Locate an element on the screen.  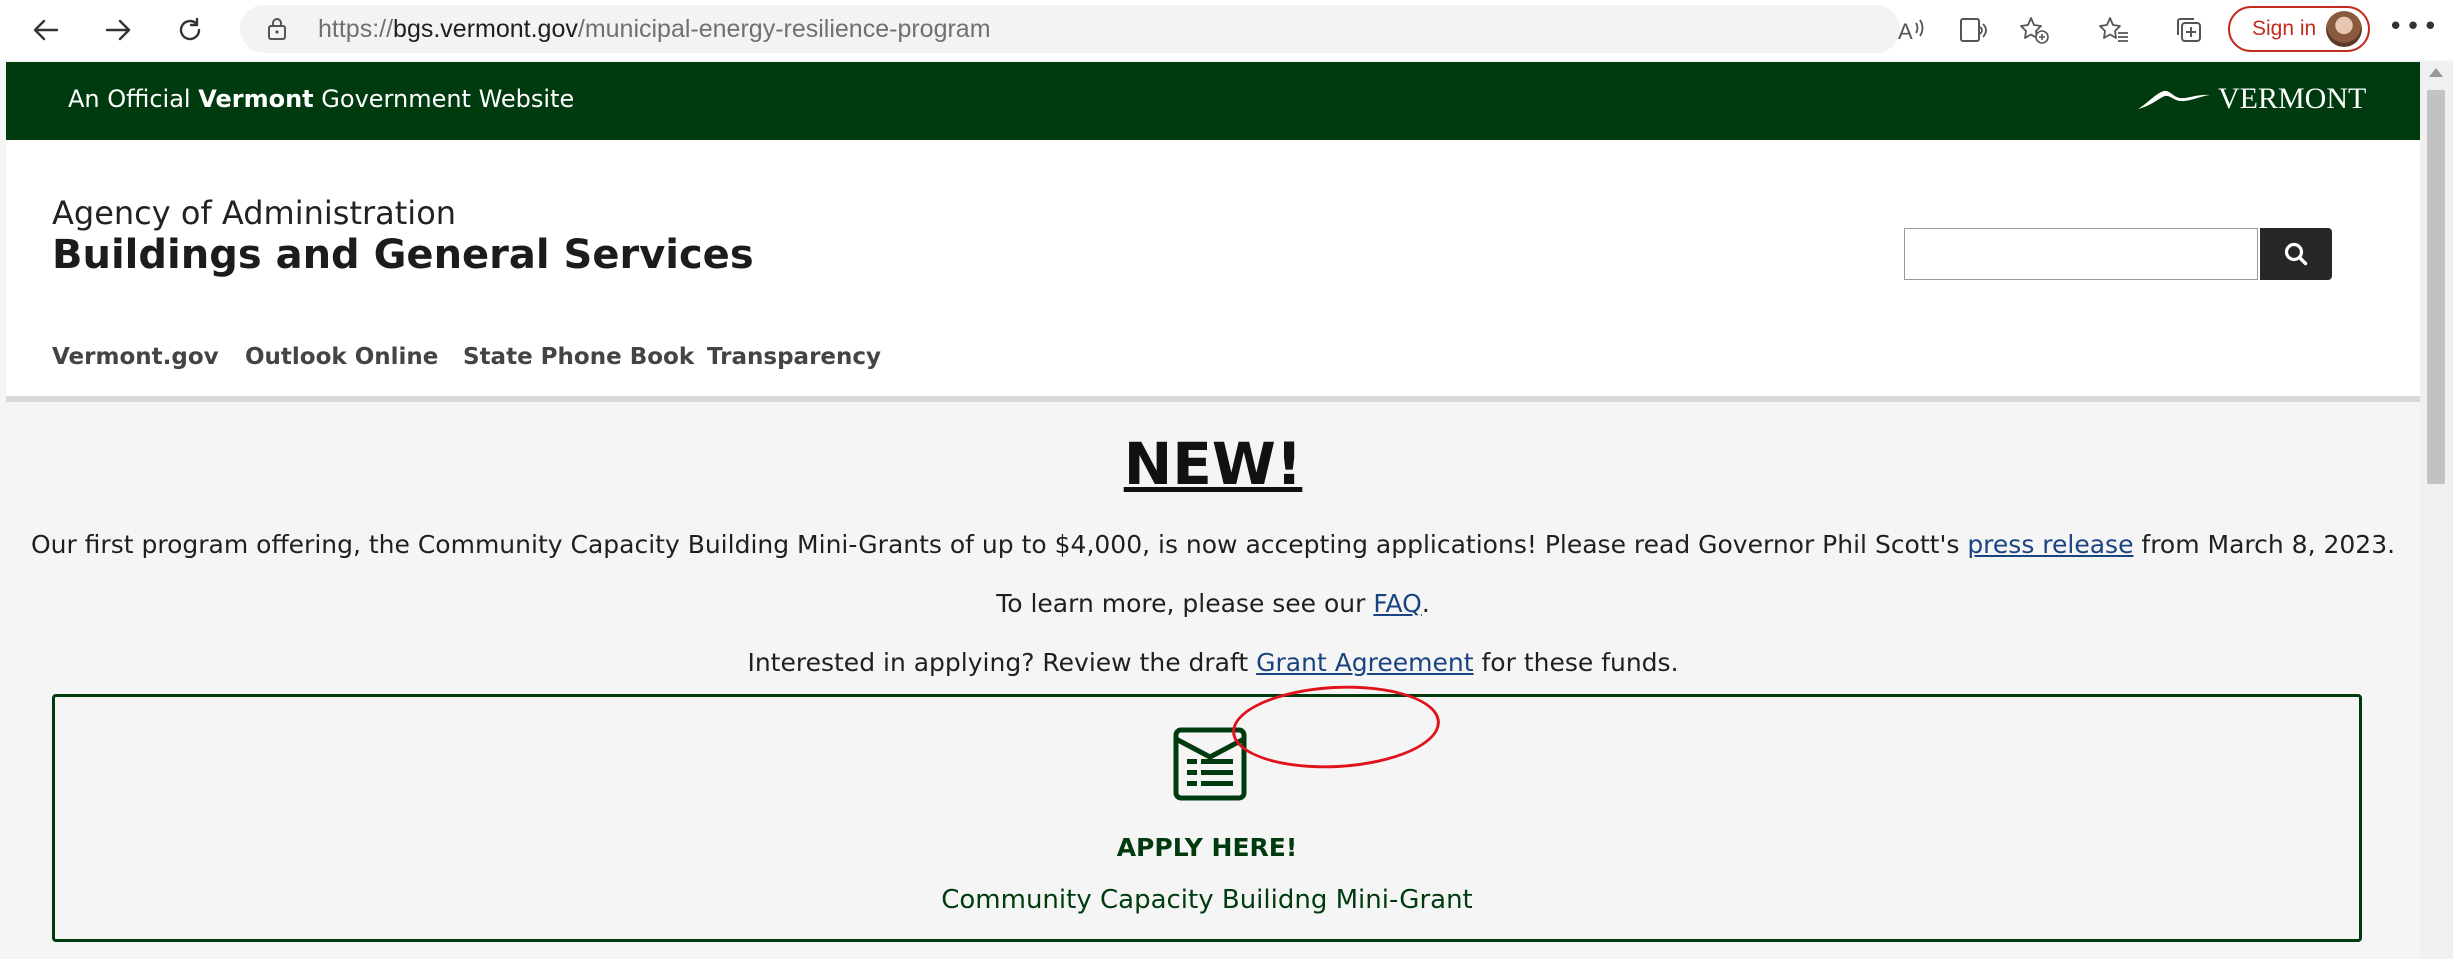
url-host: bgs.vermont.gov is located at coordinates (485, 29).